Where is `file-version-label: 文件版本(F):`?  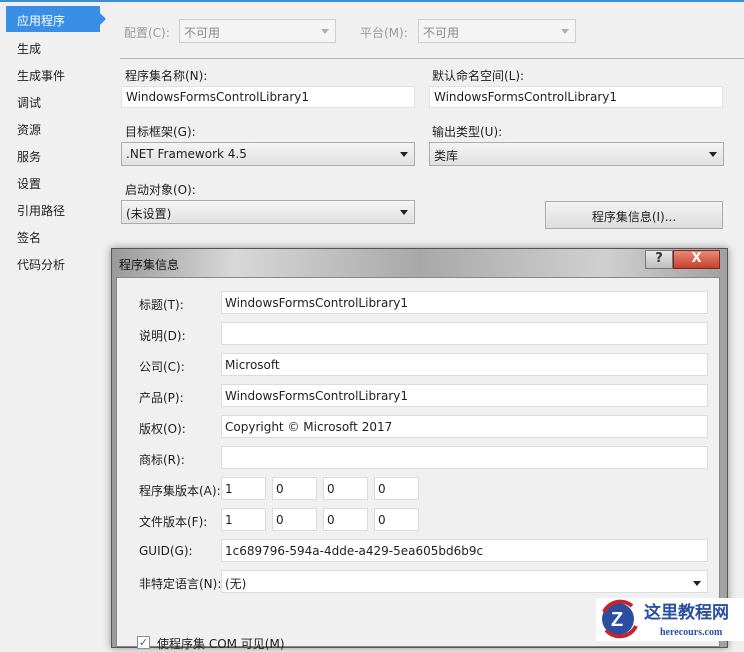
file-version-label: 文件版本(F): is located at coordinates (173, 522).